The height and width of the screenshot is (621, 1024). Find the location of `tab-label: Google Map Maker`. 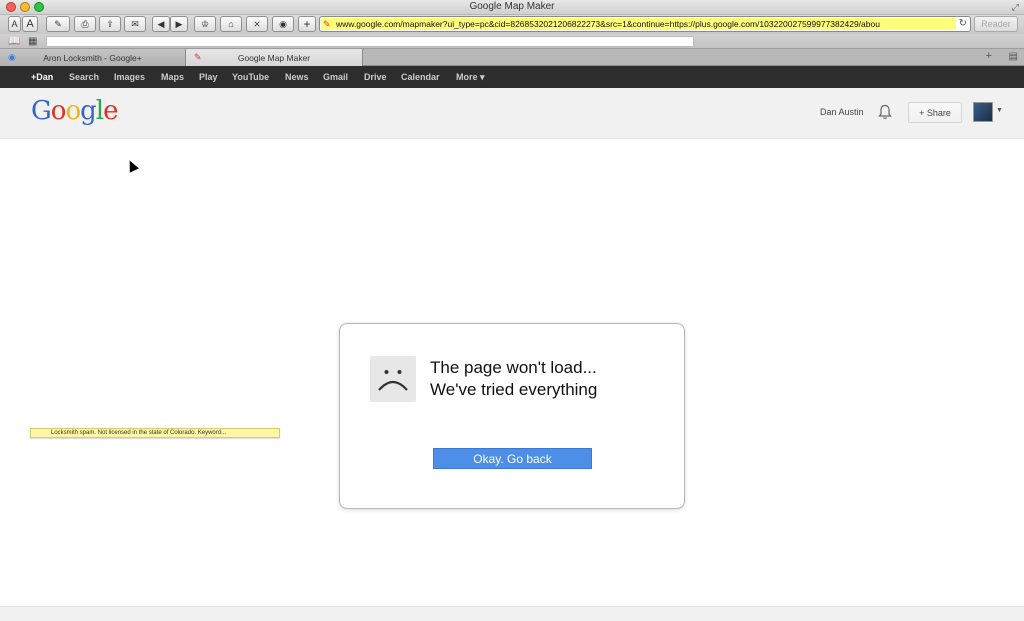

tab-label: Google Map Maker is located at coordinates (274, 57).